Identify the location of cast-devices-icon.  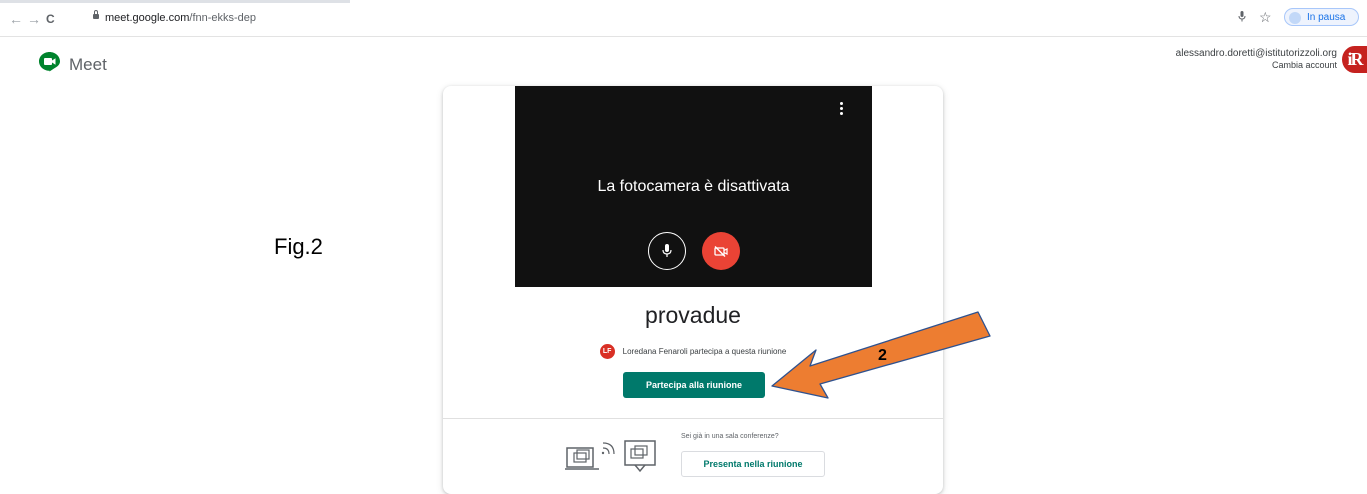
(610, 456).